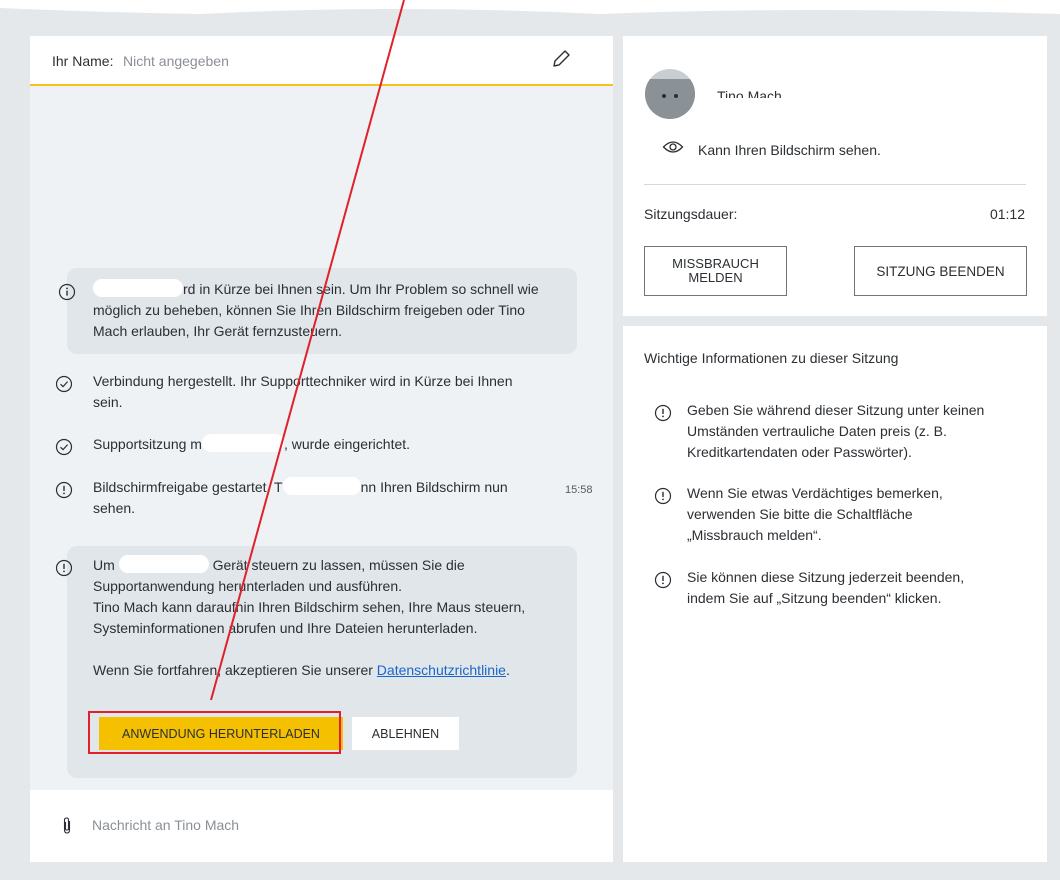 The image size is (1060, 880). I want to click on avatar, so click(670, 94).